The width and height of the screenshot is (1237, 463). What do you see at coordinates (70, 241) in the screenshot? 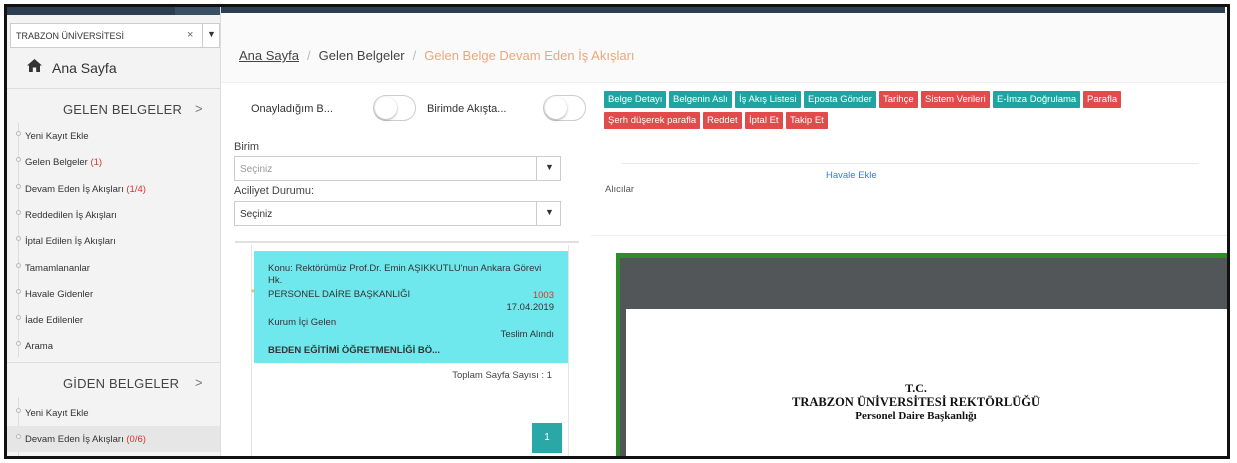
I see `sidebar-nav-label: İptal Edilen İş Akışları` at bounding box center [70, 241].